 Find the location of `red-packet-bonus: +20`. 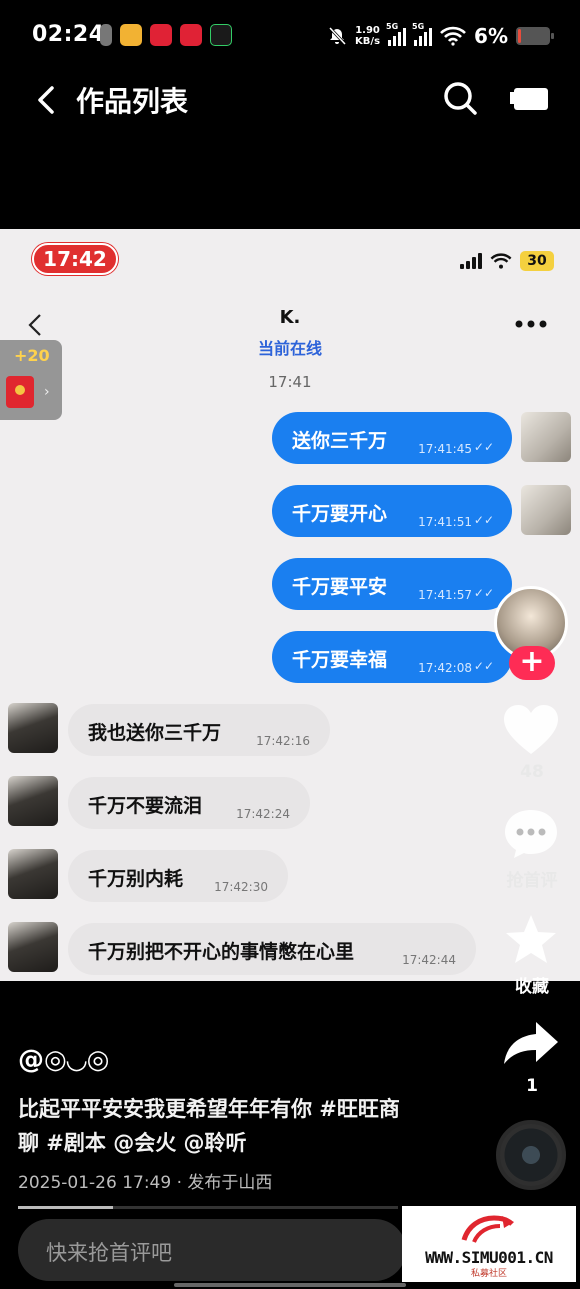

red-packet-bonus: +20 is located at coordinates (32, 355).